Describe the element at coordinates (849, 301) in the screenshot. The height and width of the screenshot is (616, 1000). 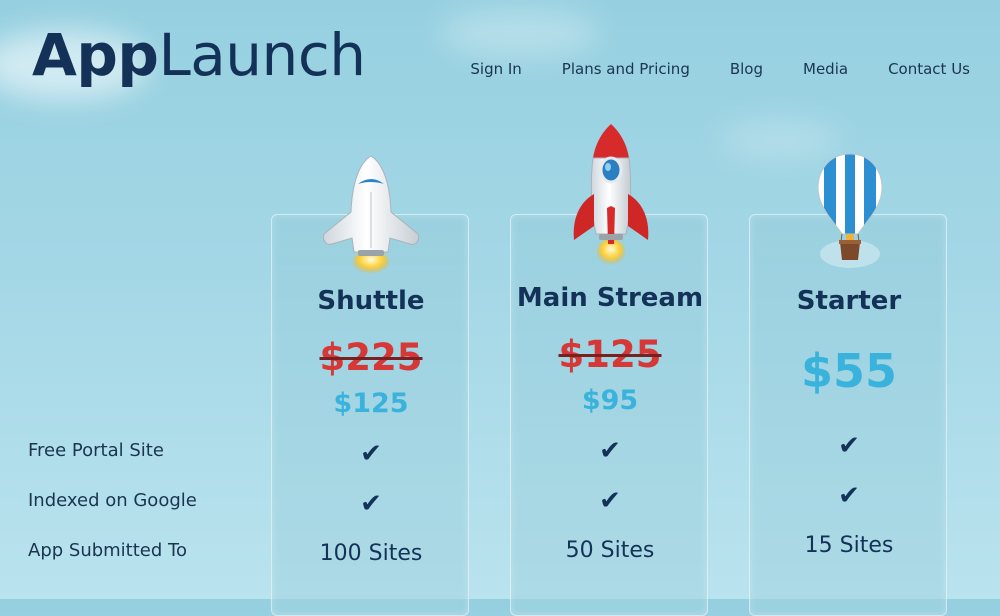
I see `plan-name-starter: Starter` at that location.